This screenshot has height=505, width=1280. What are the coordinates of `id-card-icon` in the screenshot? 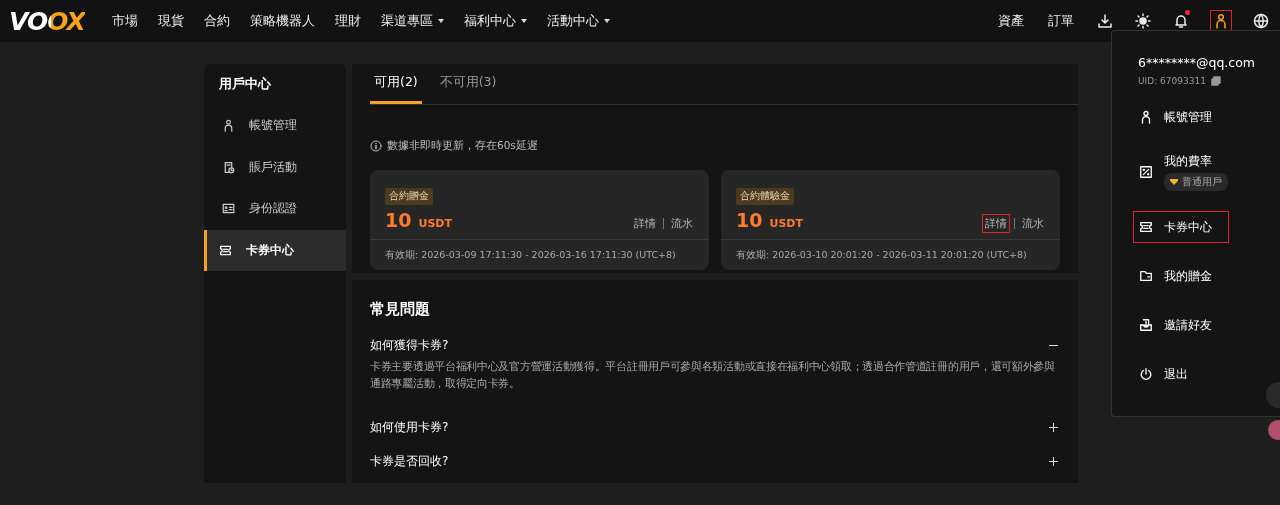 It's located at (228, 209).